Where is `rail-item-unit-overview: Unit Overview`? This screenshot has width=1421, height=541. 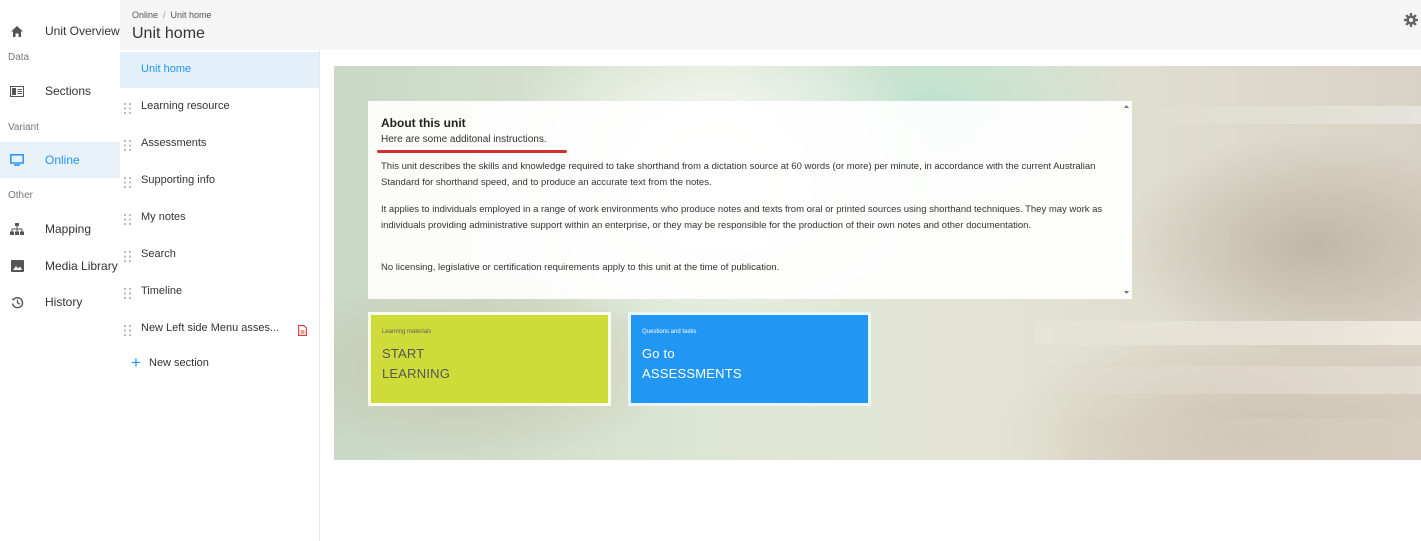 rail-item-unit-overview: Unit Overview is located at coordinates (60, 31).